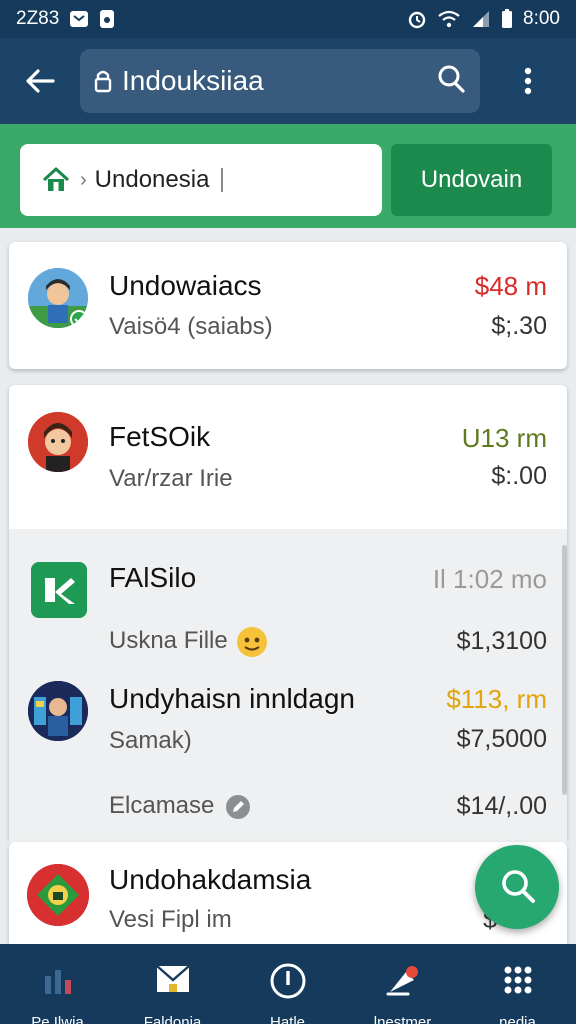  What do you see at coordinates (288, 806) in the screenshot?
I see `list-item: Elcamase $14/,.00` at bounding box center [288, 806].